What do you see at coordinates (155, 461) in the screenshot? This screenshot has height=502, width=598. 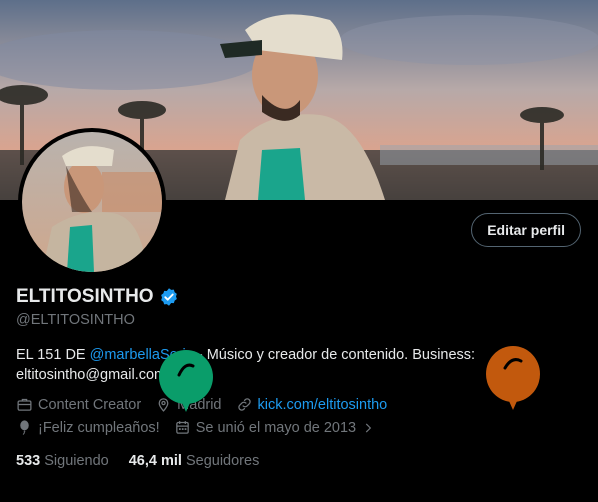 I see `followers-count: 46,4 mil` at bounding box center [155, 461].